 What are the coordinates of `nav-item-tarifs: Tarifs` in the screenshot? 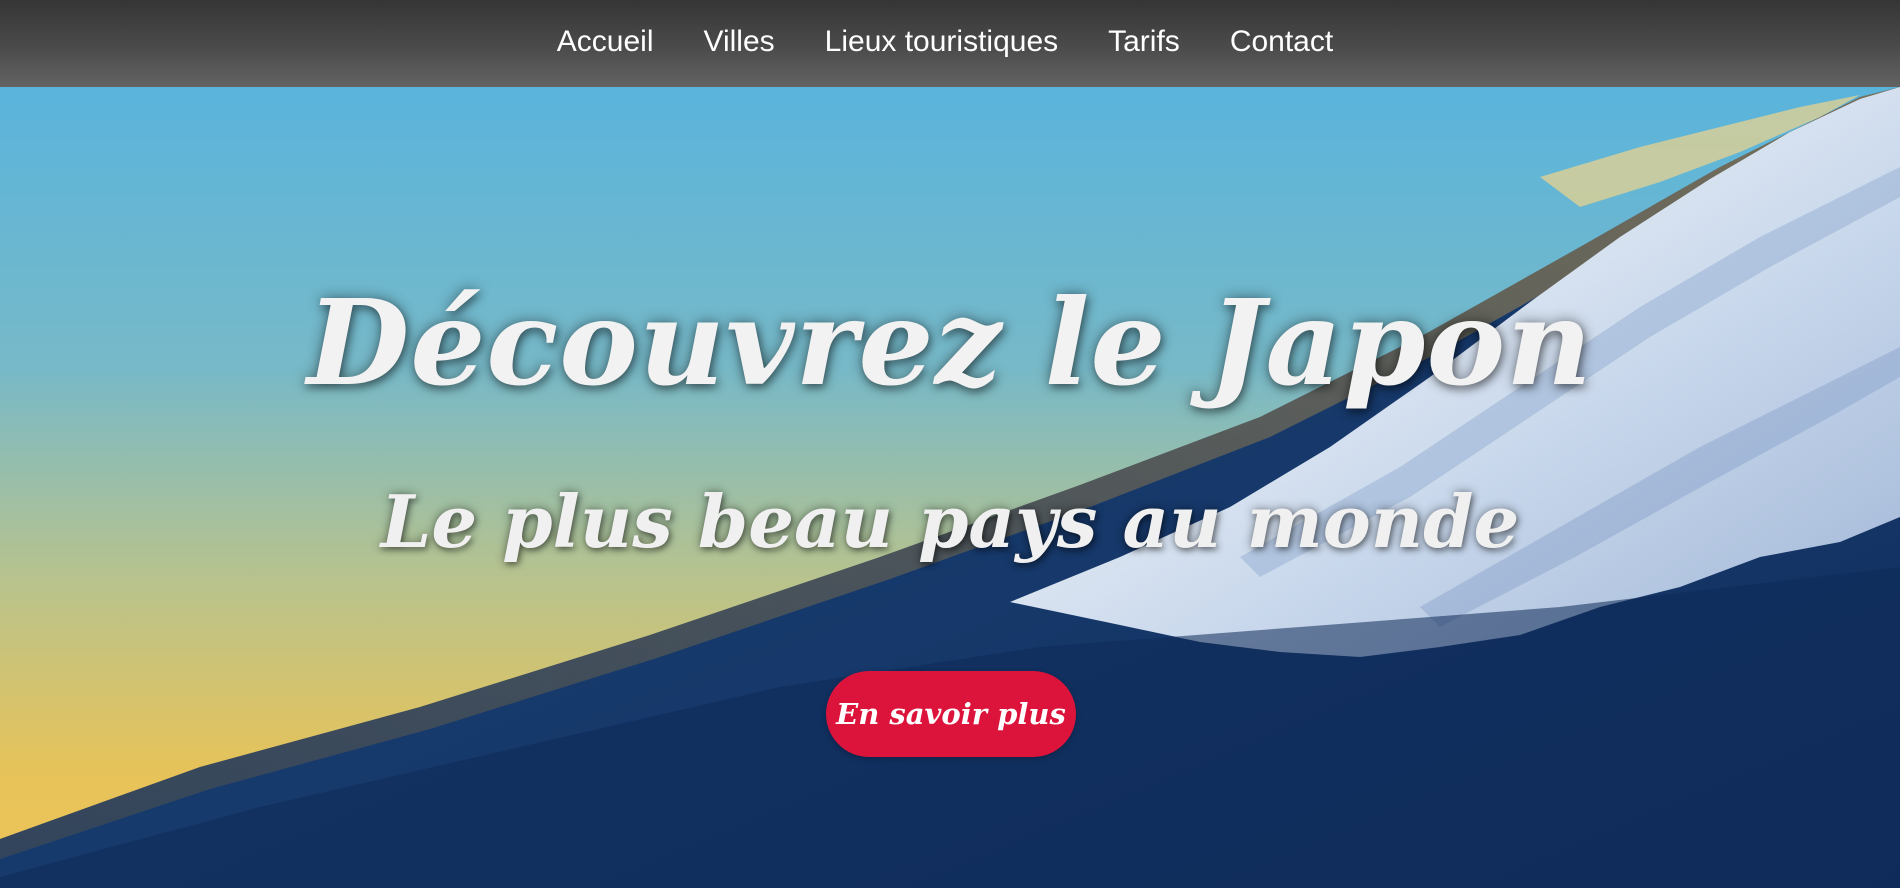 It's located at (1144, 42).